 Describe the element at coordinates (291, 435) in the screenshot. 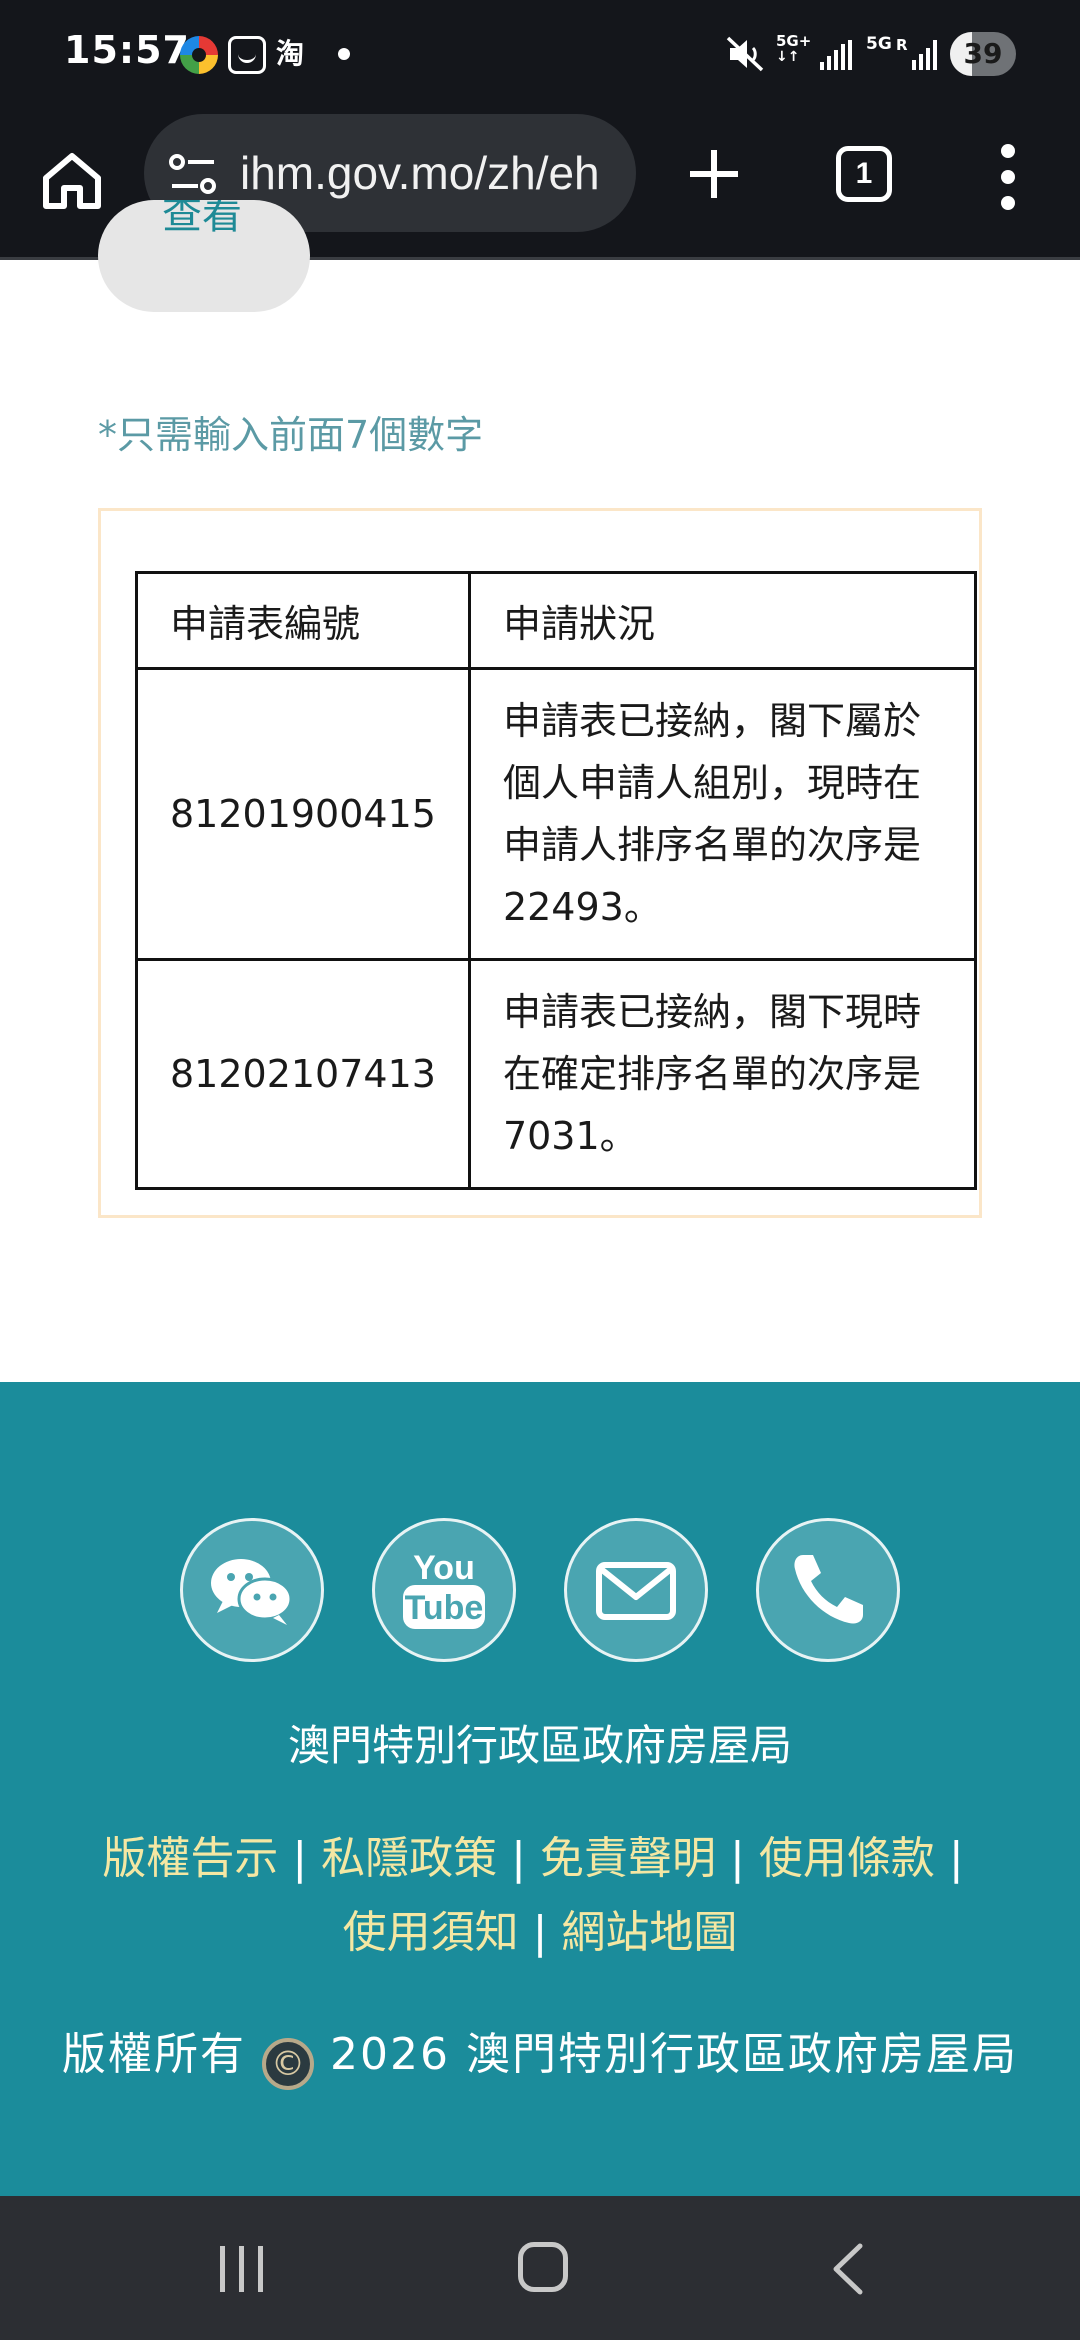

I see `input-hint: *只需輸入前面7個數字` at that location.